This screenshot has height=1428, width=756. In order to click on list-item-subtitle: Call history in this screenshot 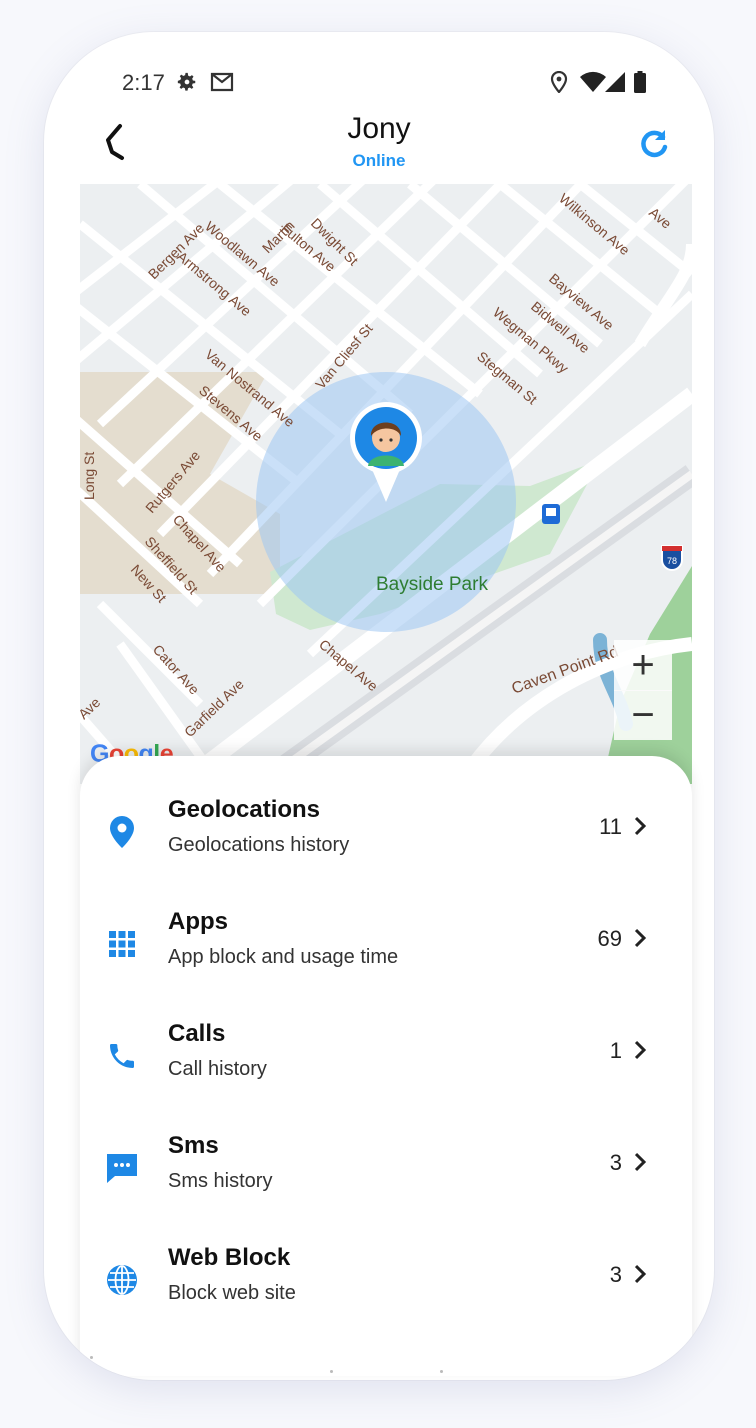, I will do `click(217, 1069)`.